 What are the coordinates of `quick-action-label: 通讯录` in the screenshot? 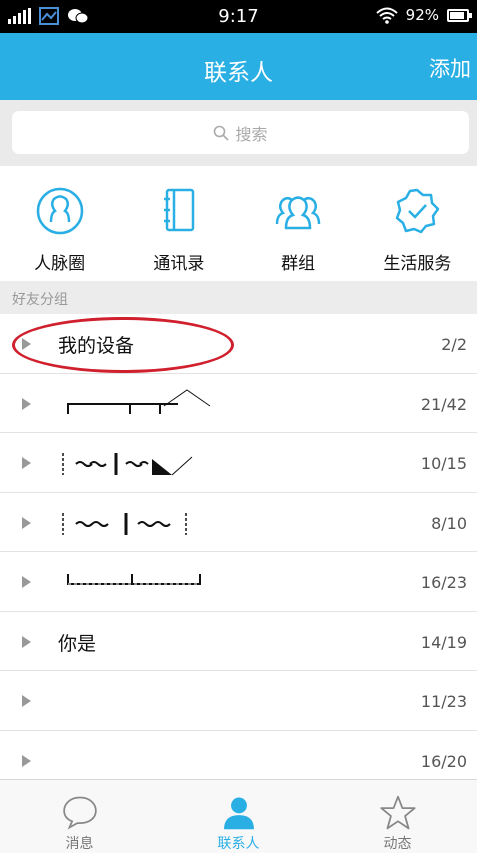 It's located at (179, 264).